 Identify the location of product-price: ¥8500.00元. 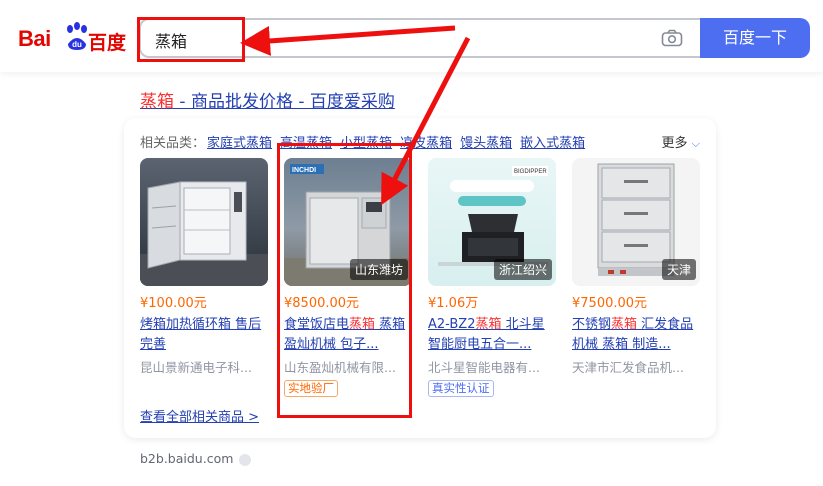
(322, 303).